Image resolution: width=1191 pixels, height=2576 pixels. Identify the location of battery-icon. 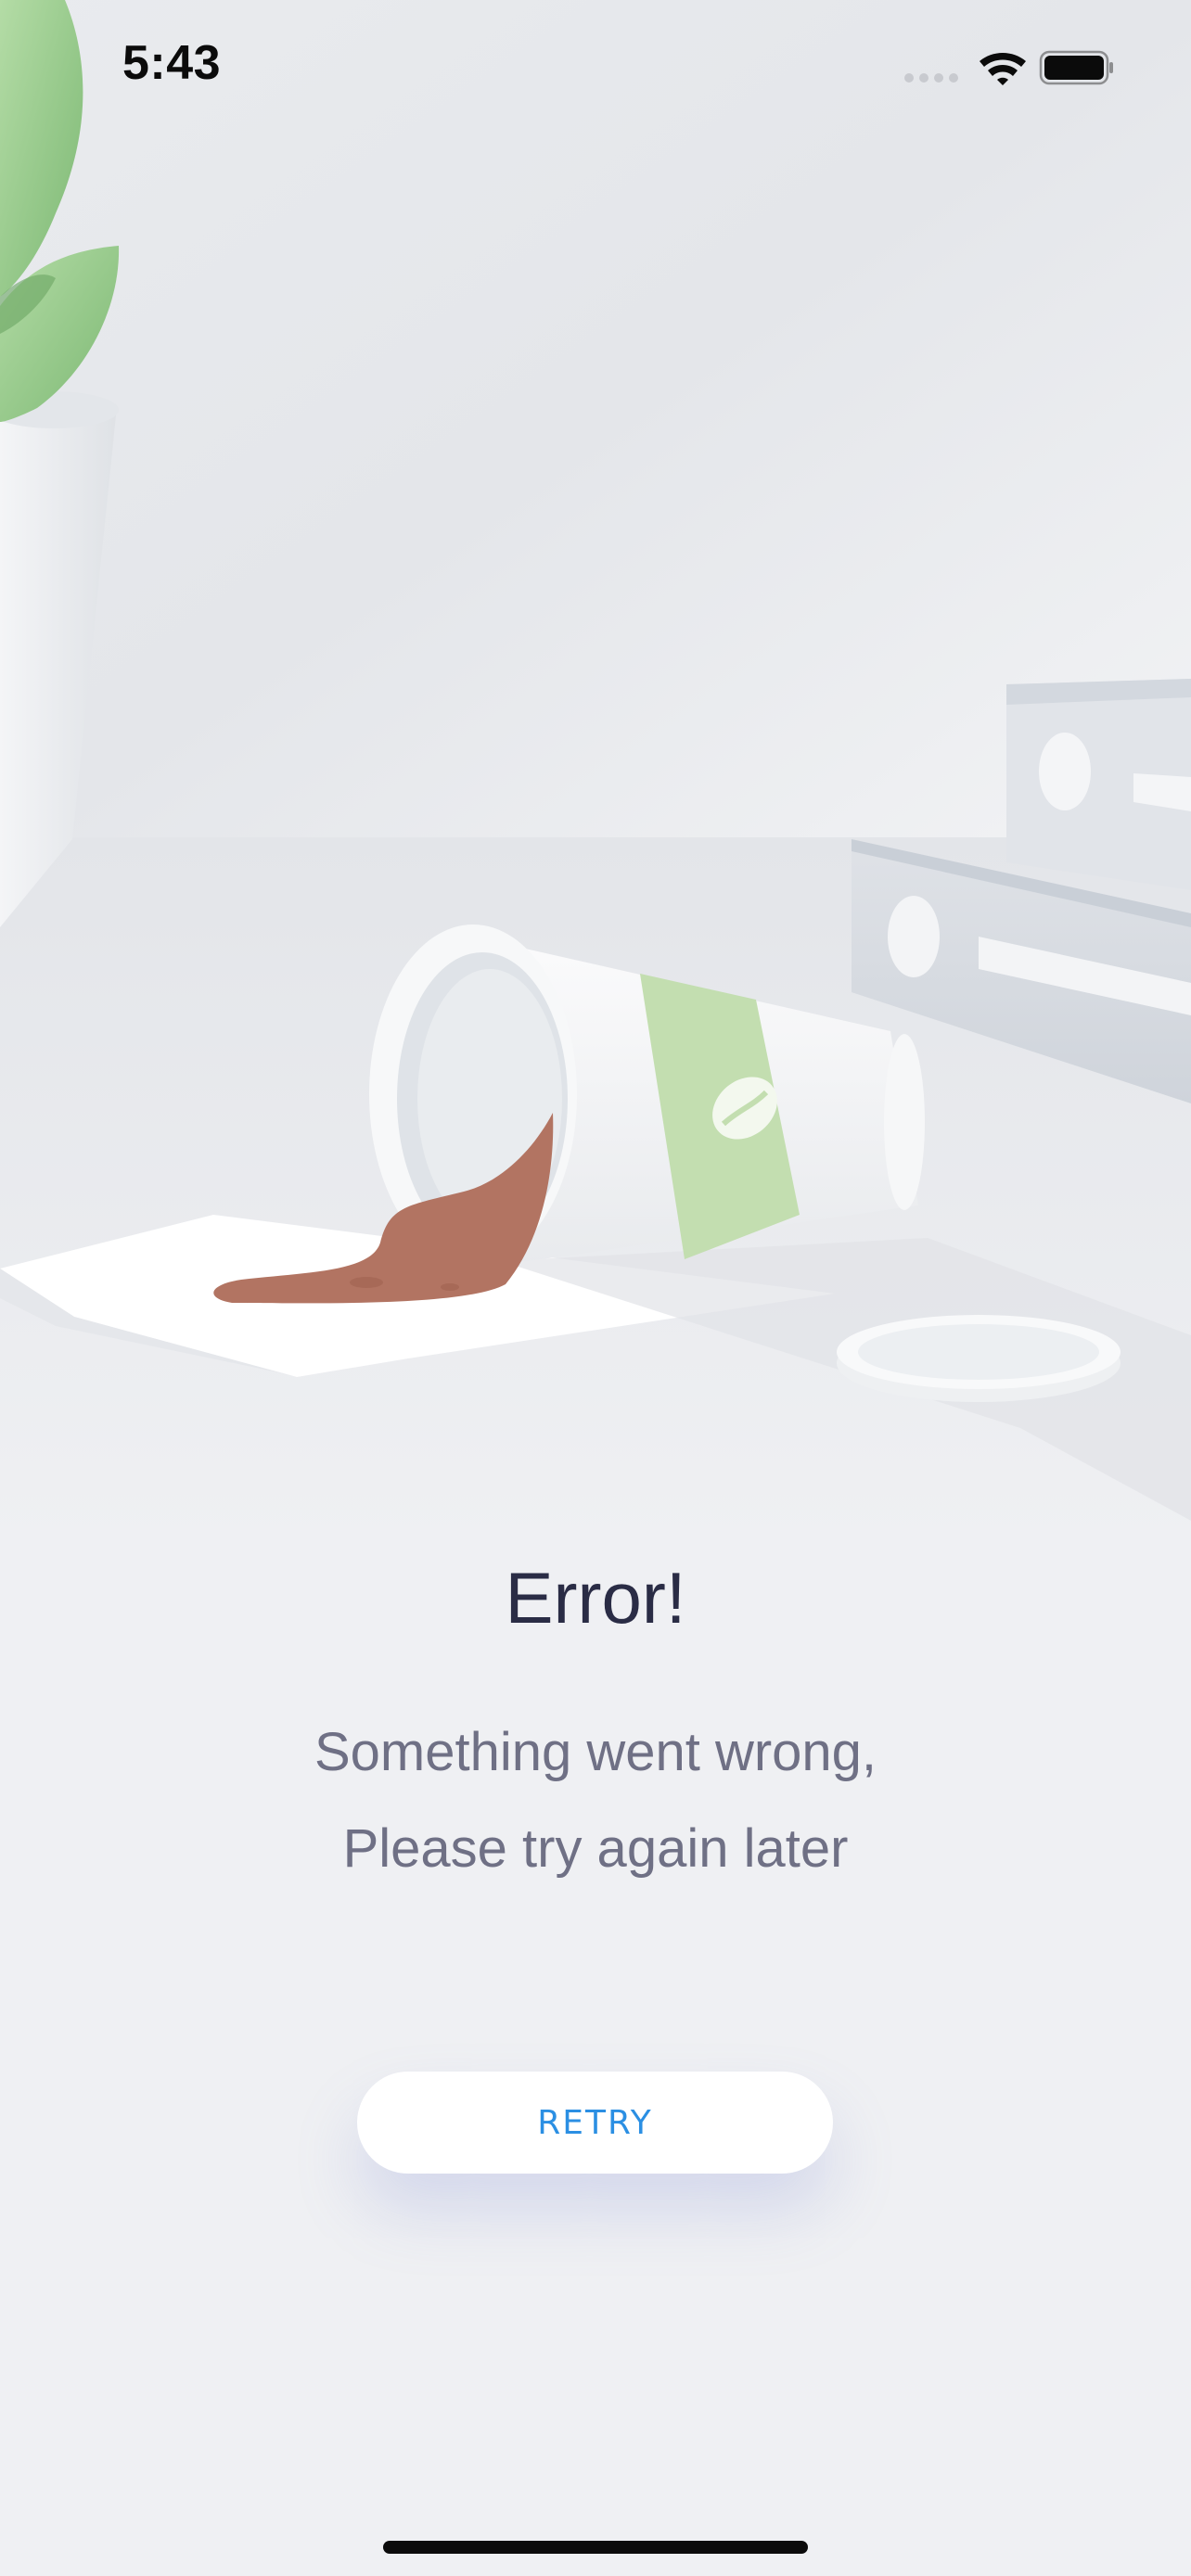
(1076, 67).